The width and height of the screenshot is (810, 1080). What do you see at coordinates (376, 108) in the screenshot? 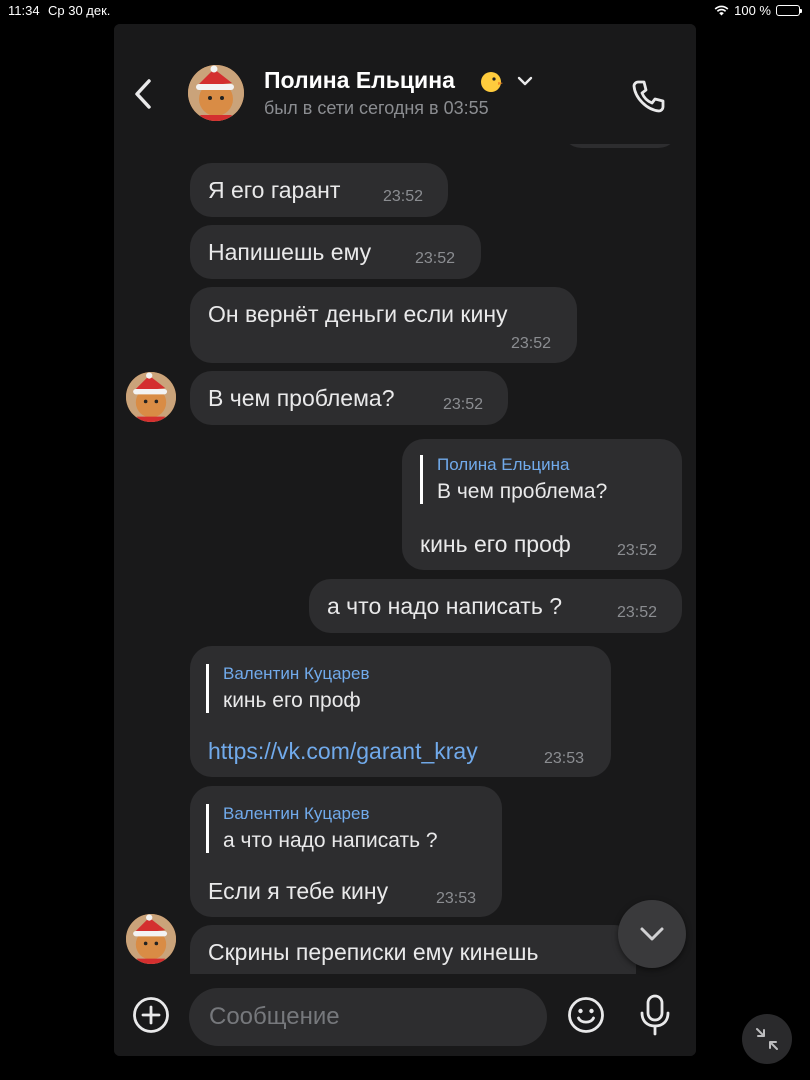
I see `last-seen-status: был в сети сегодня в 03:55` at bounding box center [376, 108].